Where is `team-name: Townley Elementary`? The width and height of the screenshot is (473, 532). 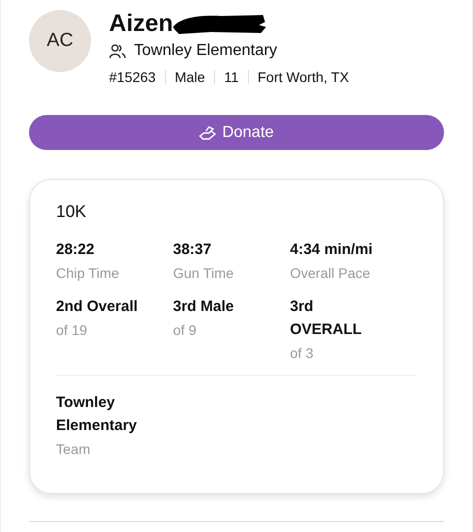 team-name: Townley Elementary is located at coordinates (97, 414).